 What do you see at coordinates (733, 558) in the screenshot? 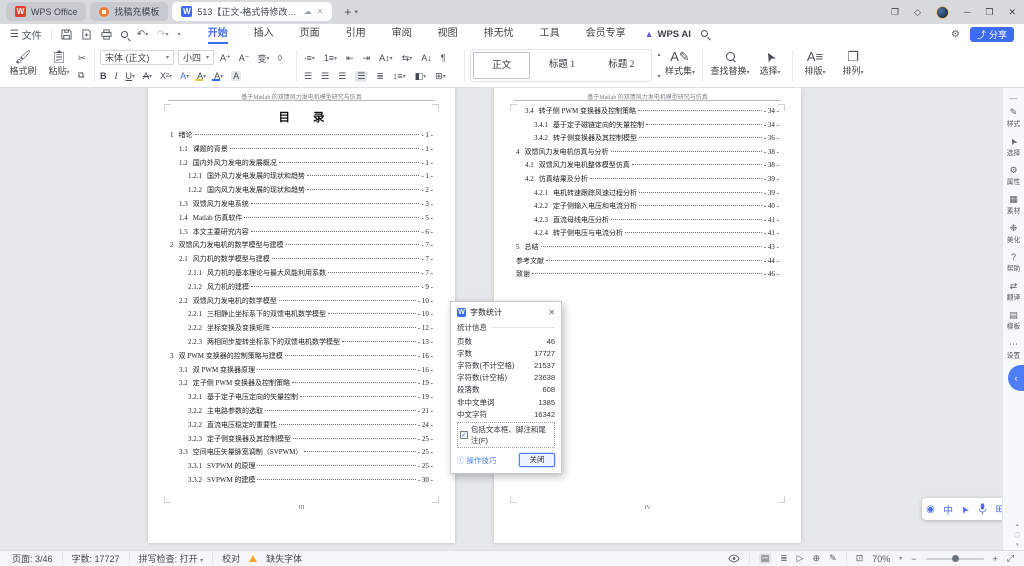
I see `eye-protection-icon` at bounding box center [733, 558].